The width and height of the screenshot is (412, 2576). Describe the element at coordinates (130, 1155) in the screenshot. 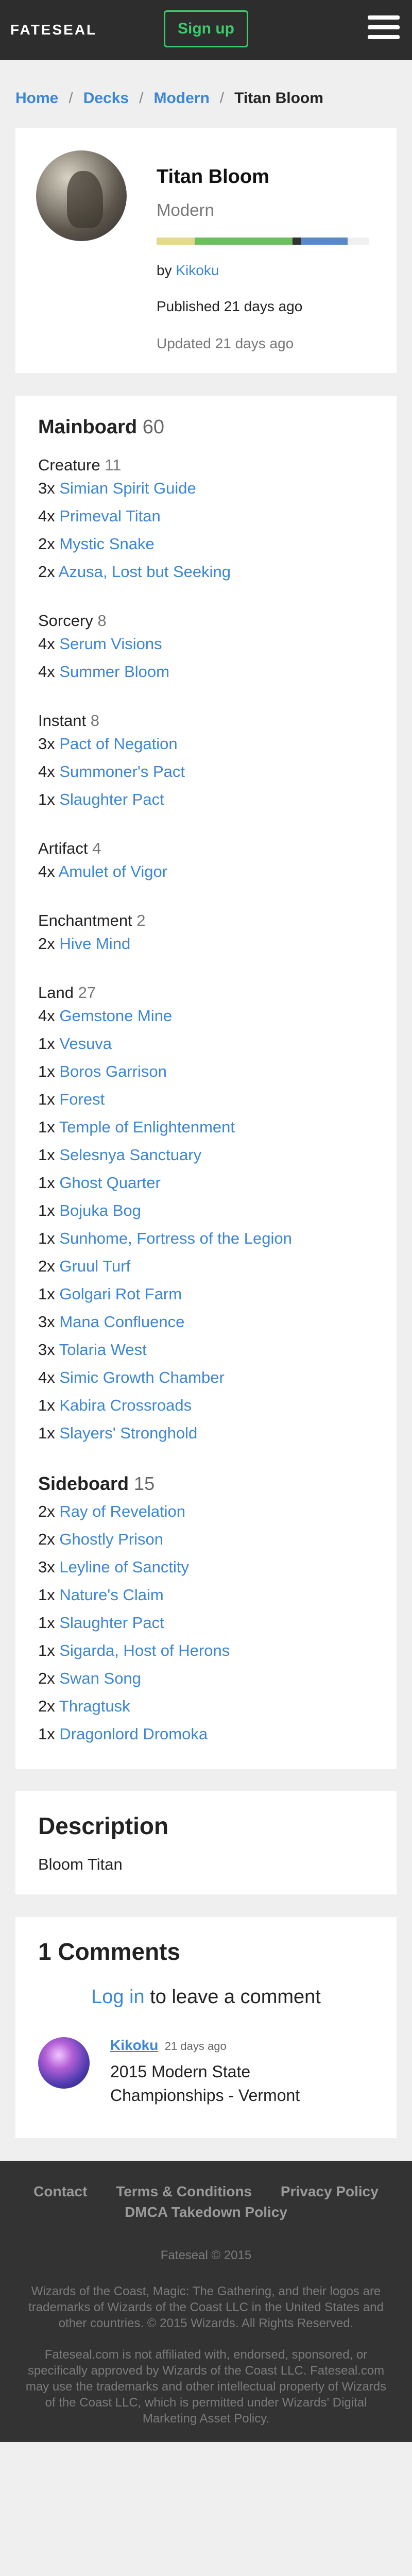

I see `card-name-link: Selesnya Sanctuary` at that location.